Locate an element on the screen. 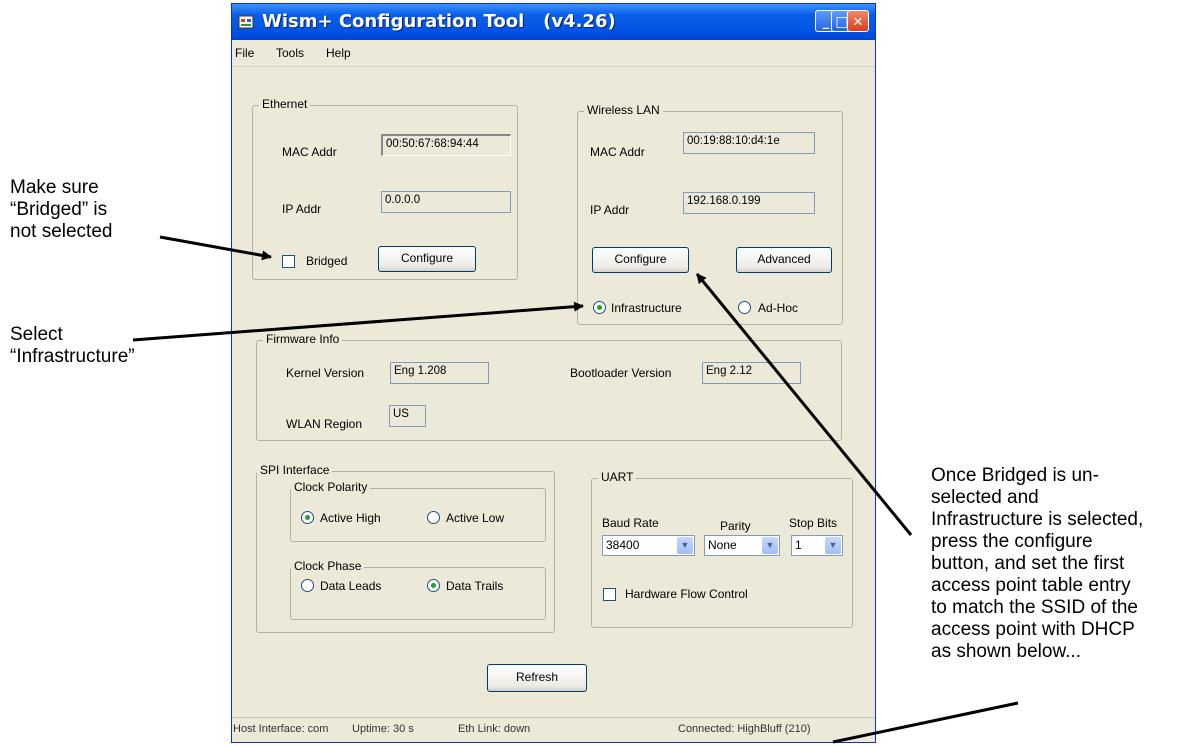 The image size is (1203, 746). arrow-to-infrastructure is located at coordinates (358, 321).